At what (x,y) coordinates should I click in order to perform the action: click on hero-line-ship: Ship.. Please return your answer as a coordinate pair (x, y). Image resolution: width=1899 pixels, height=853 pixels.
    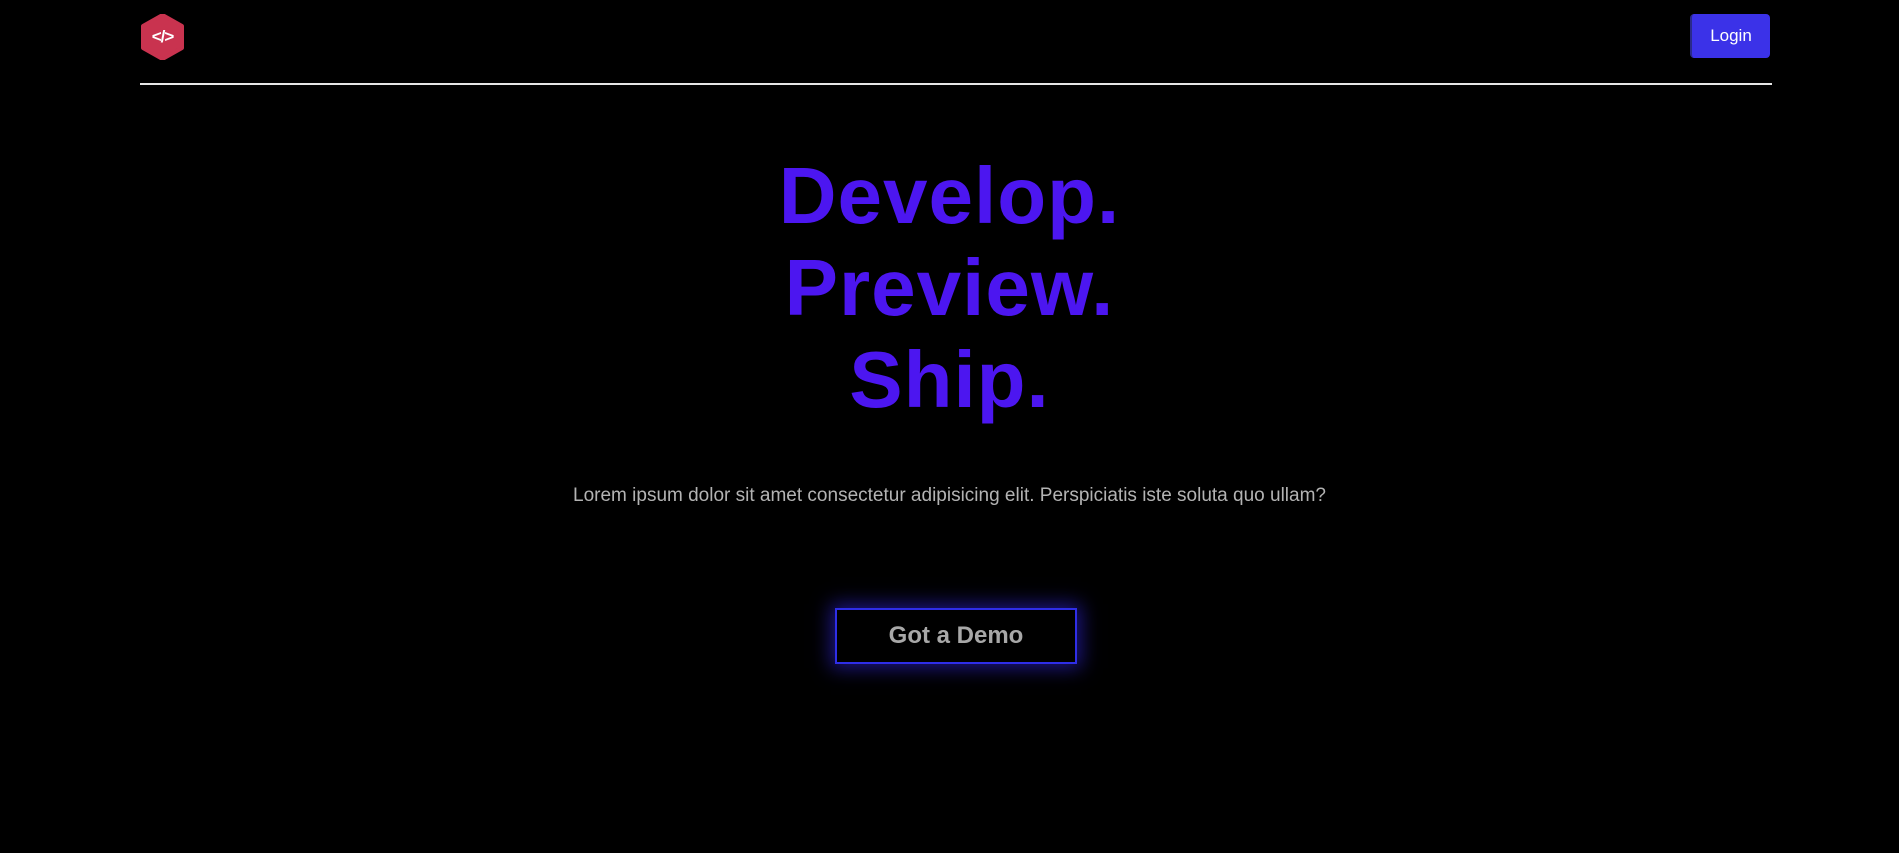
    Looking at the image, I should click on (949, 379).